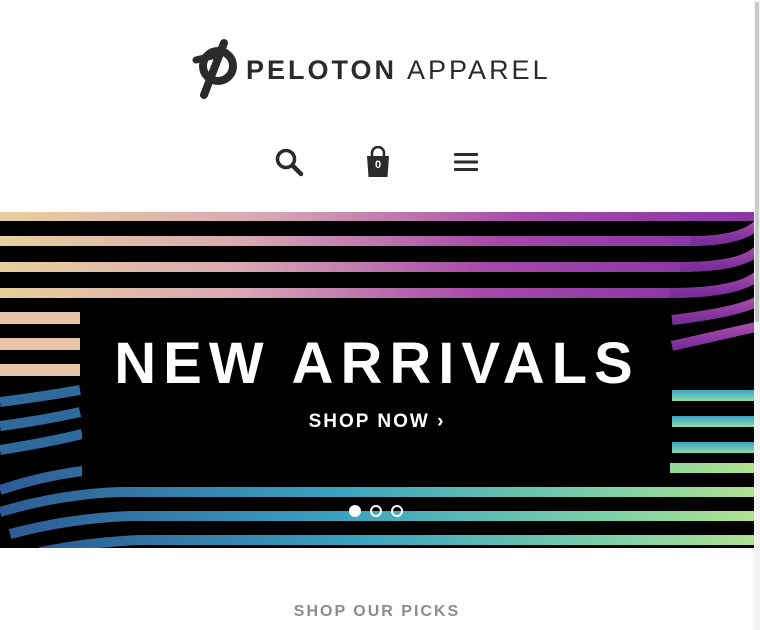 This screenshot has width=760, height=630. What do you see at coordinates (479, 69) in the screenshot?
I see `brand-name-light: APPAREL` at bounding box center [479, 69].